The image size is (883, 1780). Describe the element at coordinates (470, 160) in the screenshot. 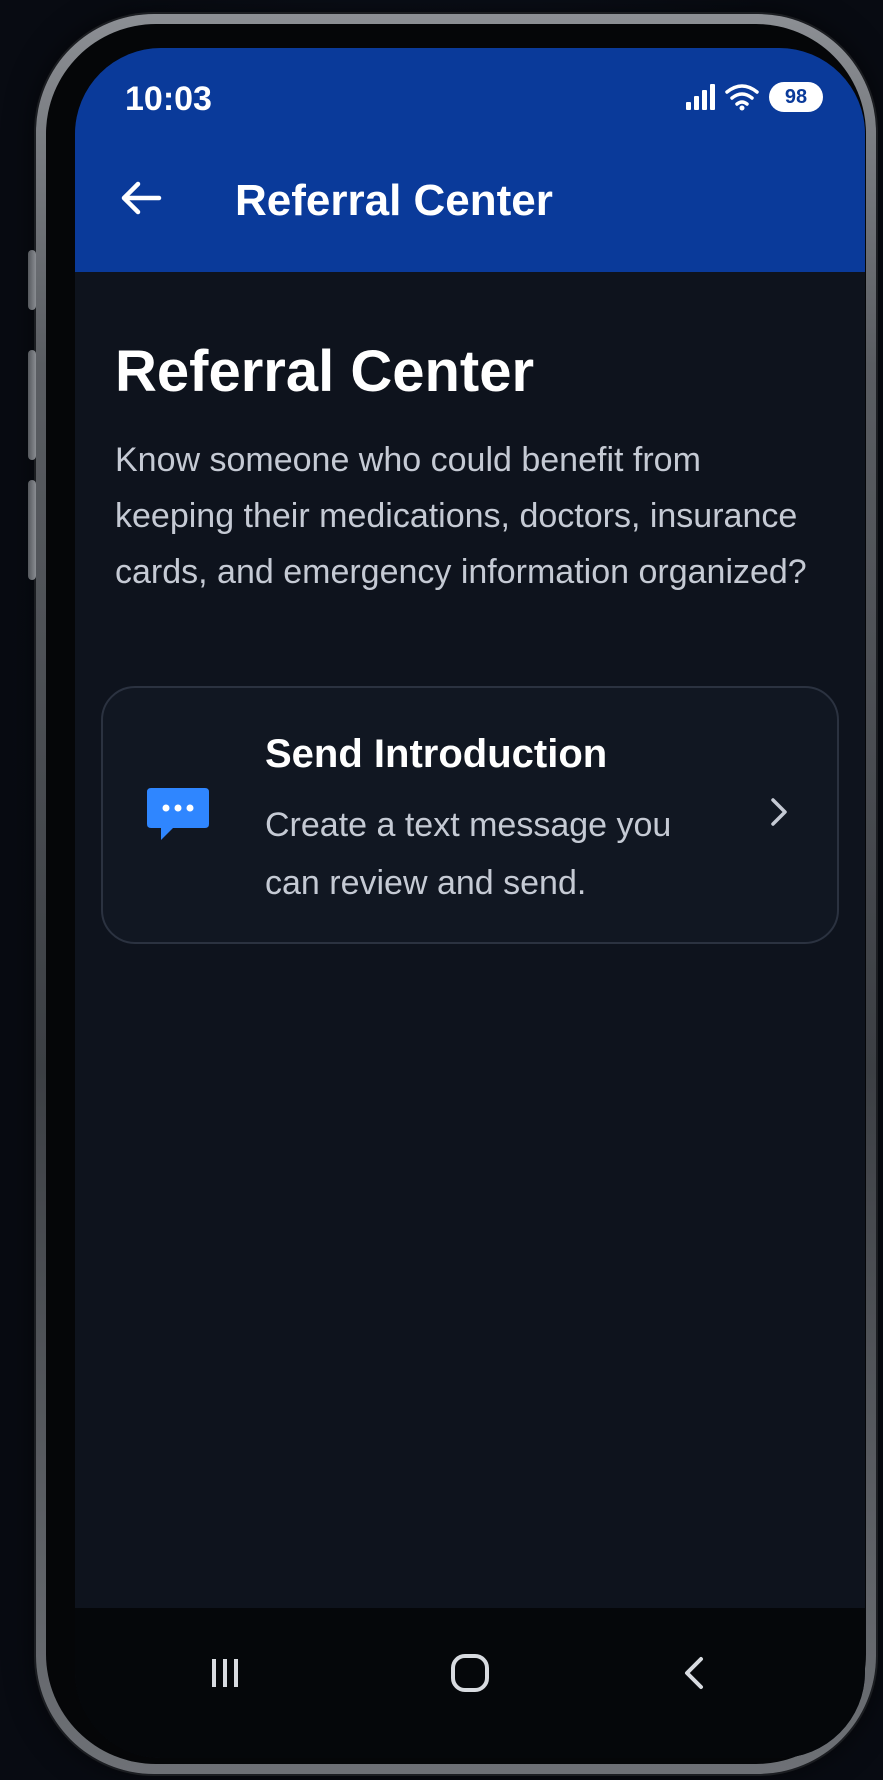

I see `app-bar: 10:03 98 Referral Center` at that location.